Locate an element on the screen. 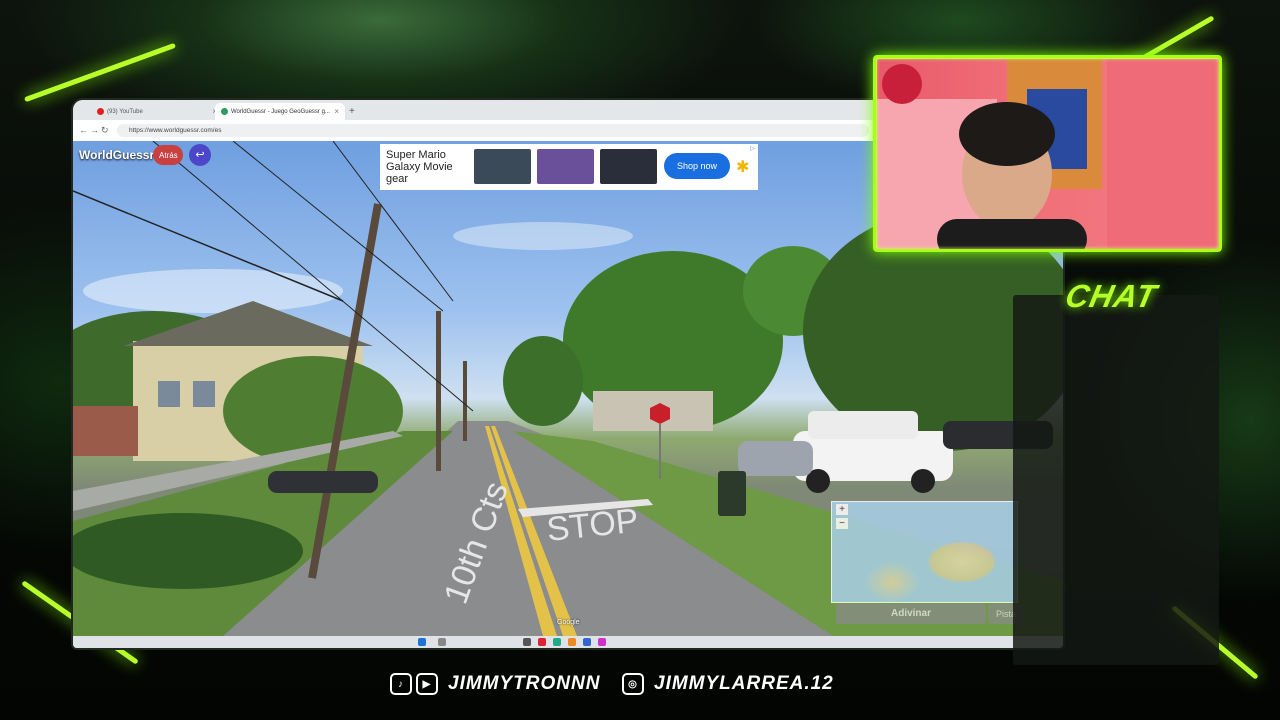  reload-icon: ↻ is located at coordinates (105, 130).